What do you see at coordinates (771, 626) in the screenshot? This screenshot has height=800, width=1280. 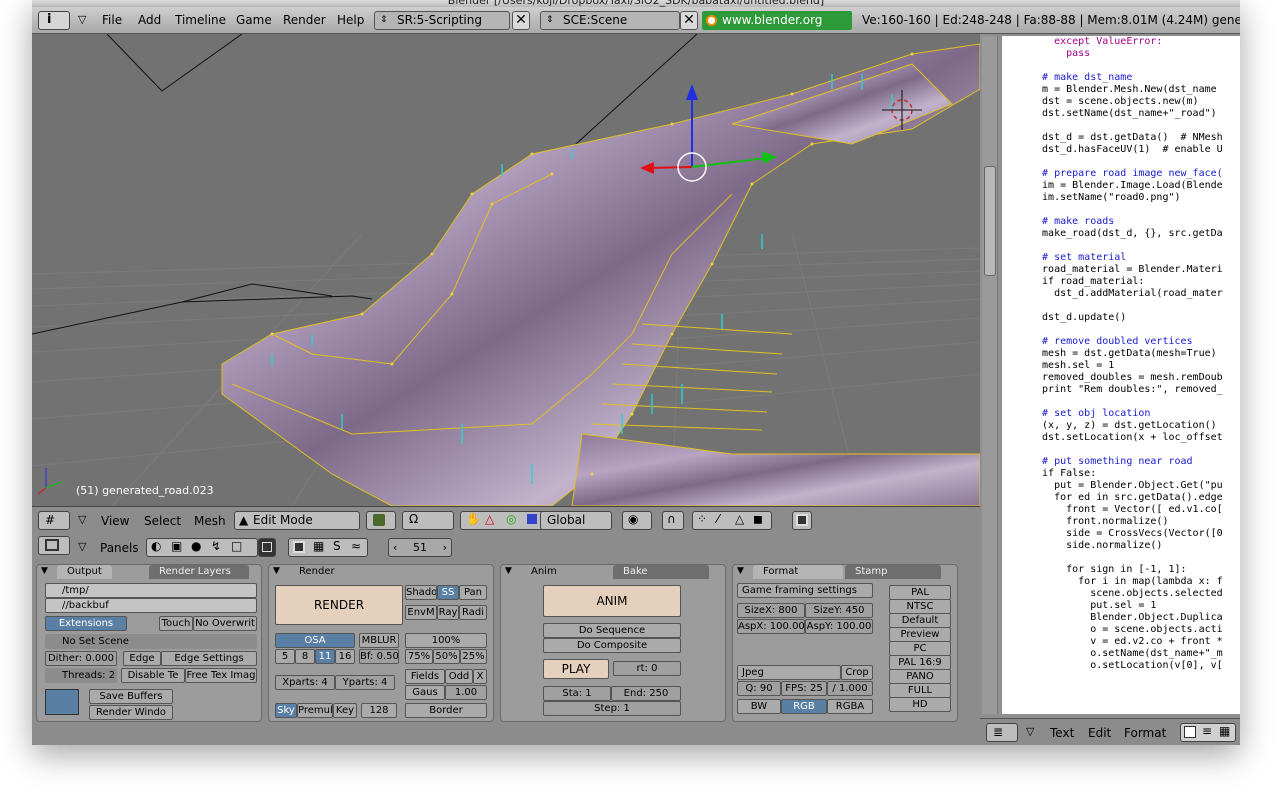 I see `aspx-field: AspX: 100.00` at bounding box center [771, 626].